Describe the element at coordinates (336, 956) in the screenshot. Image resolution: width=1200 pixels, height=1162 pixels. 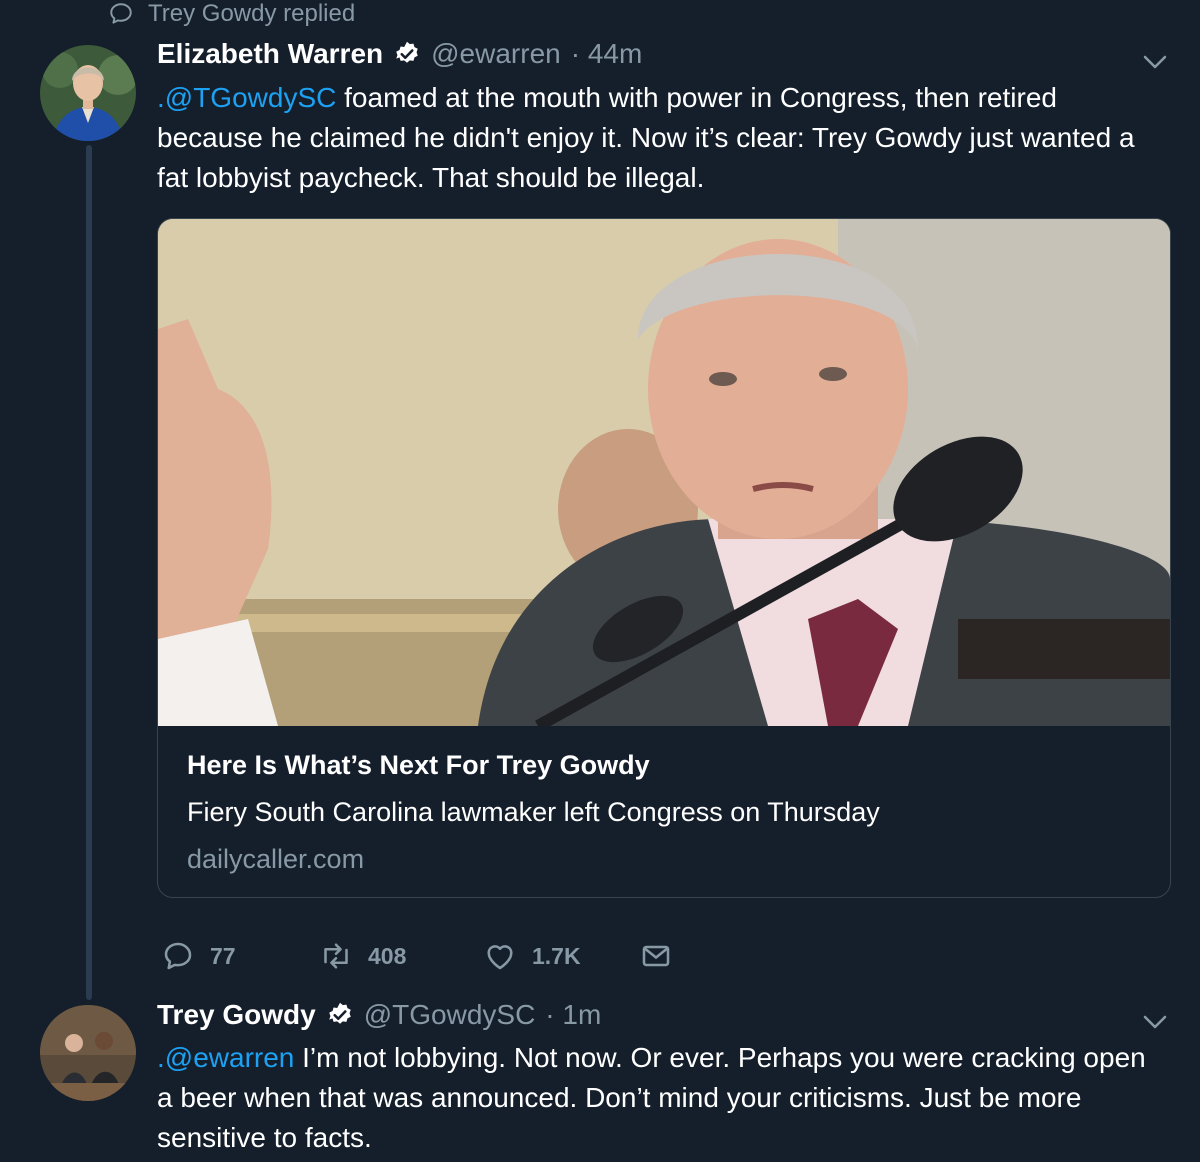
I see `retweet-icon` at that location.